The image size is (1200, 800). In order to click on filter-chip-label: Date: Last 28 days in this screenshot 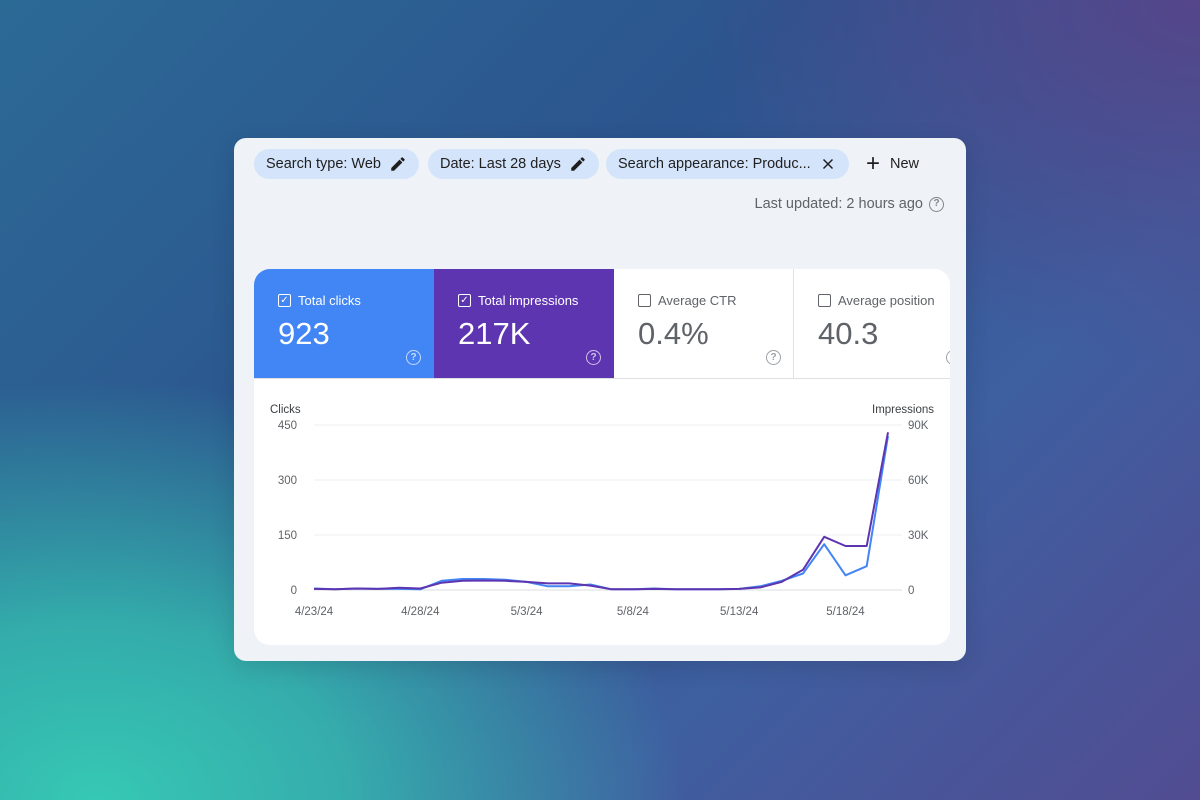, I will do `click(500, 164)`.